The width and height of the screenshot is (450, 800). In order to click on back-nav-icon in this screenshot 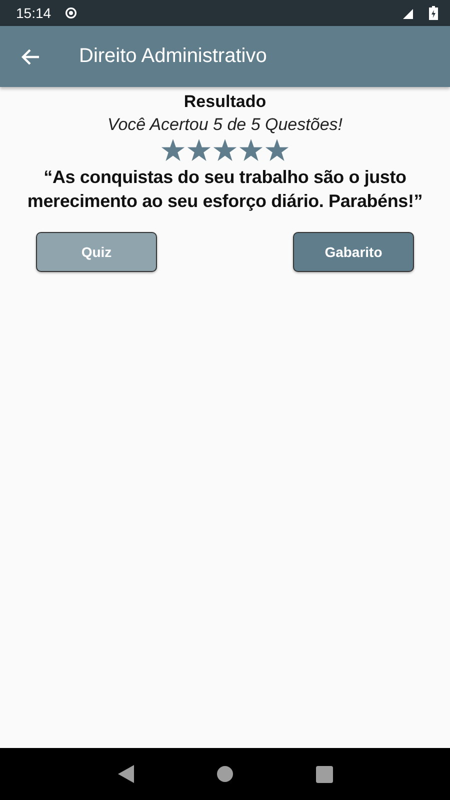, I will do `click(126, 774)`.